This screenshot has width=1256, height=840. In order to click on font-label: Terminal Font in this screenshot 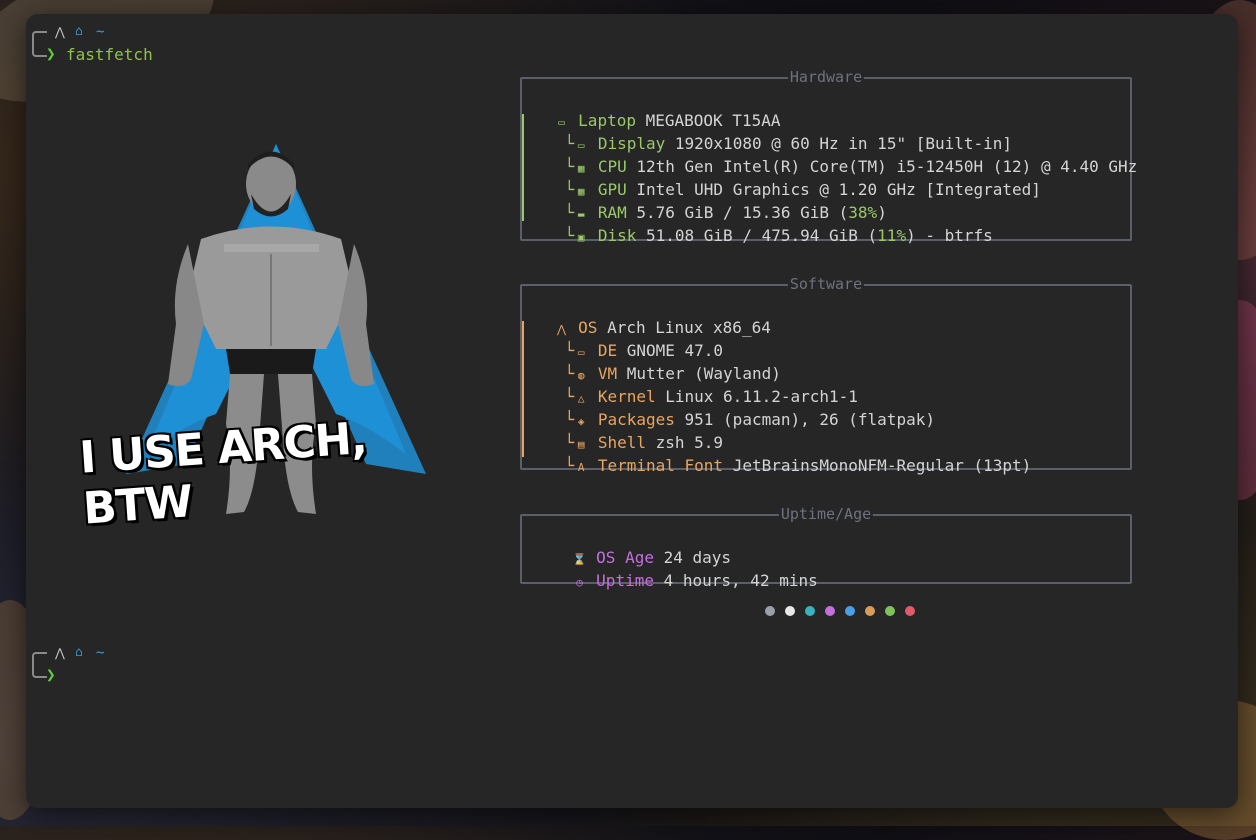, I will do `click(660, 465)`.